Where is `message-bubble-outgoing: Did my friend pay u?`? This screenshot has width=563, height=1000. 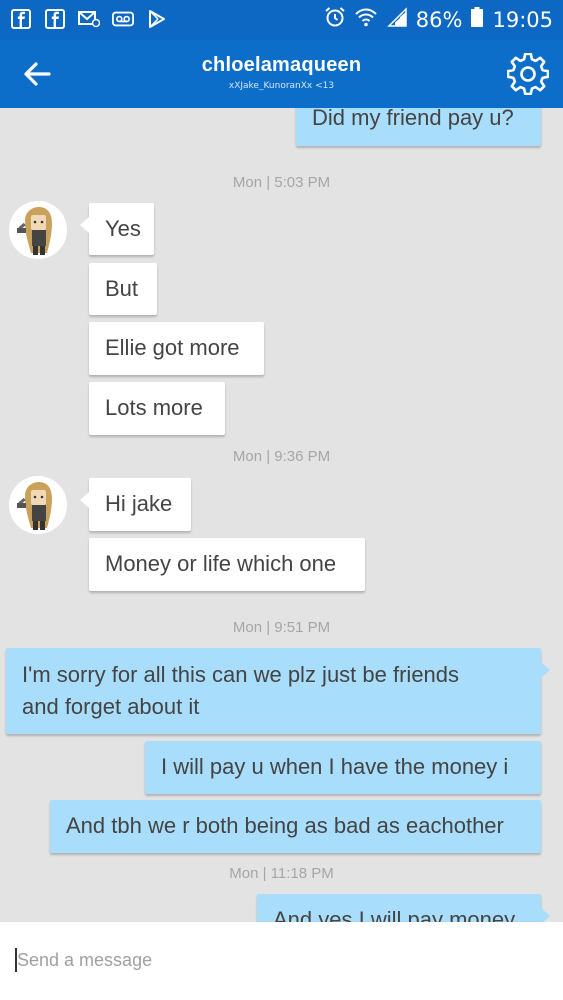 message-bubble-outgoing: Did my friend pay u? is located at coordinates (418, 127).